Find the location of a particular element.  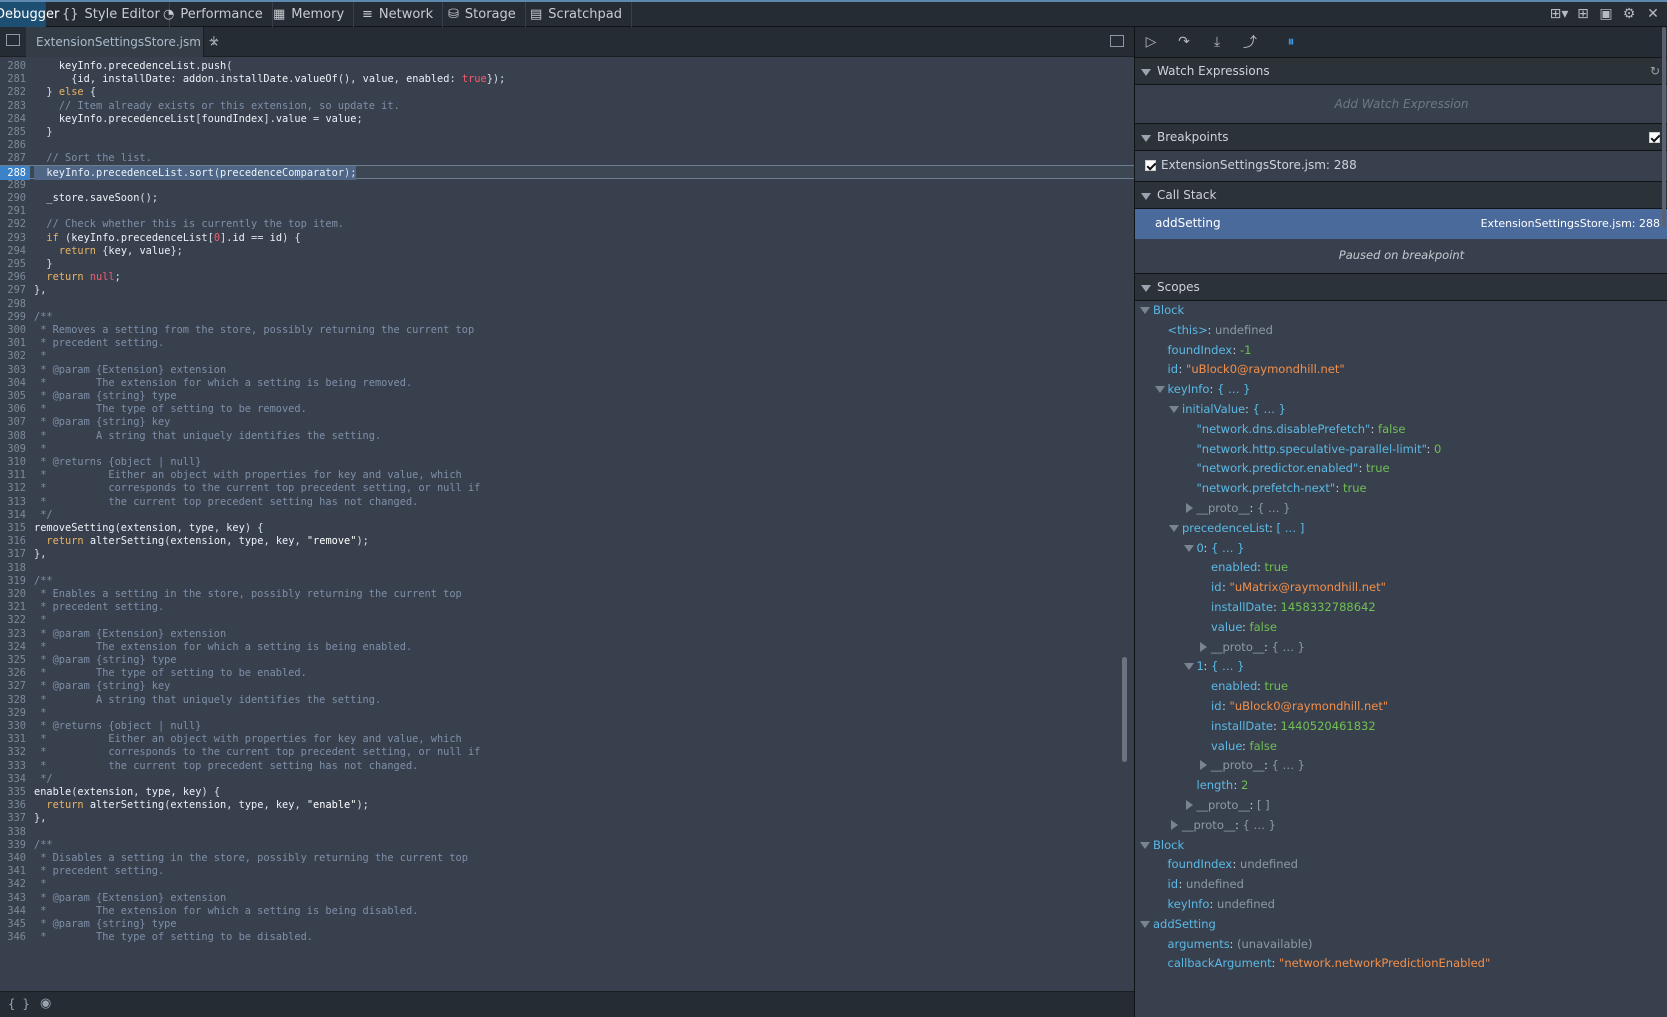

code-line: 341 * precedent setting. is located at coordinates (567, 871).